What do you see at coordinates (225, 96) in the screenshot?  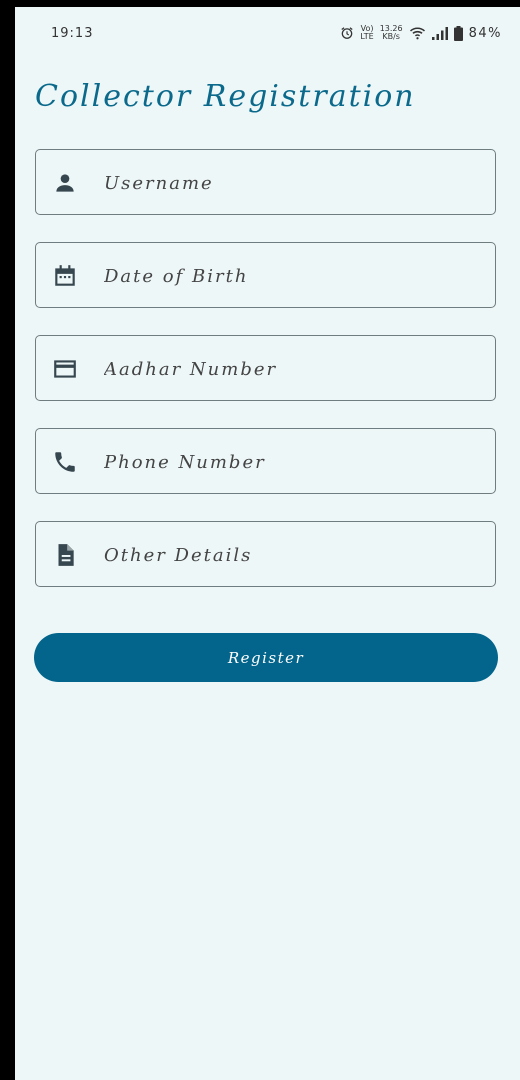 I see `page-title: Collector Registration` at bounding box center [225, 96].